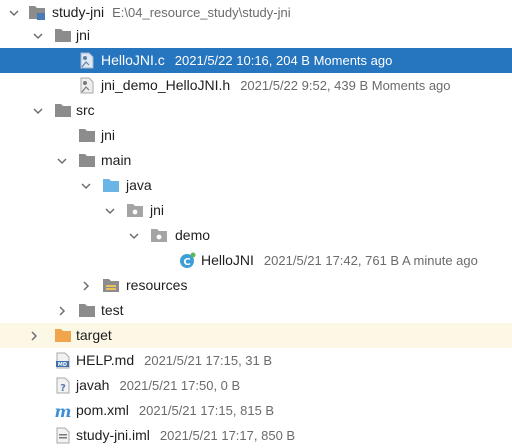 The height and width of the screenshot is (448, 512). What do you see at coordinates (93, 385) in the screenshot?
I see `file-name: javah` at bounding box center [93, 385].